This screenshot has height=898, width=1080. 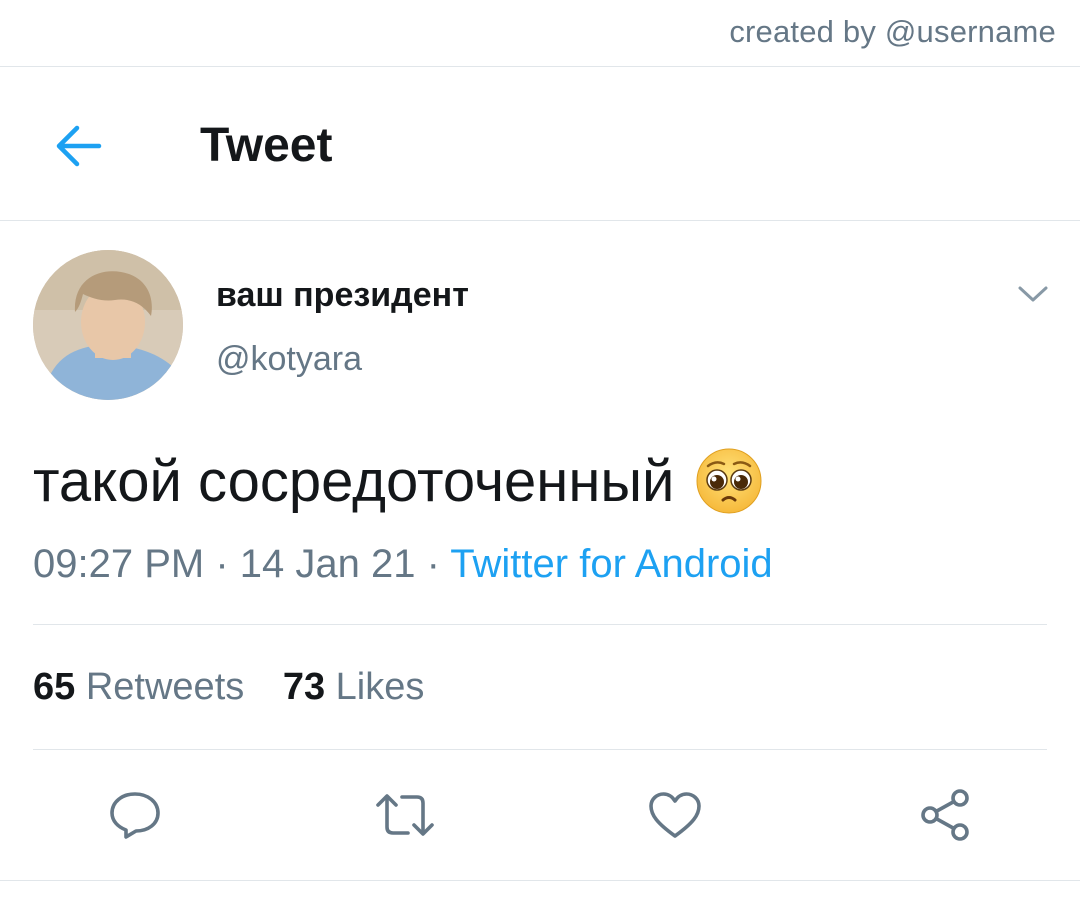 I want to click on author-display-name: ваш президент, so click(x=342, y=295).